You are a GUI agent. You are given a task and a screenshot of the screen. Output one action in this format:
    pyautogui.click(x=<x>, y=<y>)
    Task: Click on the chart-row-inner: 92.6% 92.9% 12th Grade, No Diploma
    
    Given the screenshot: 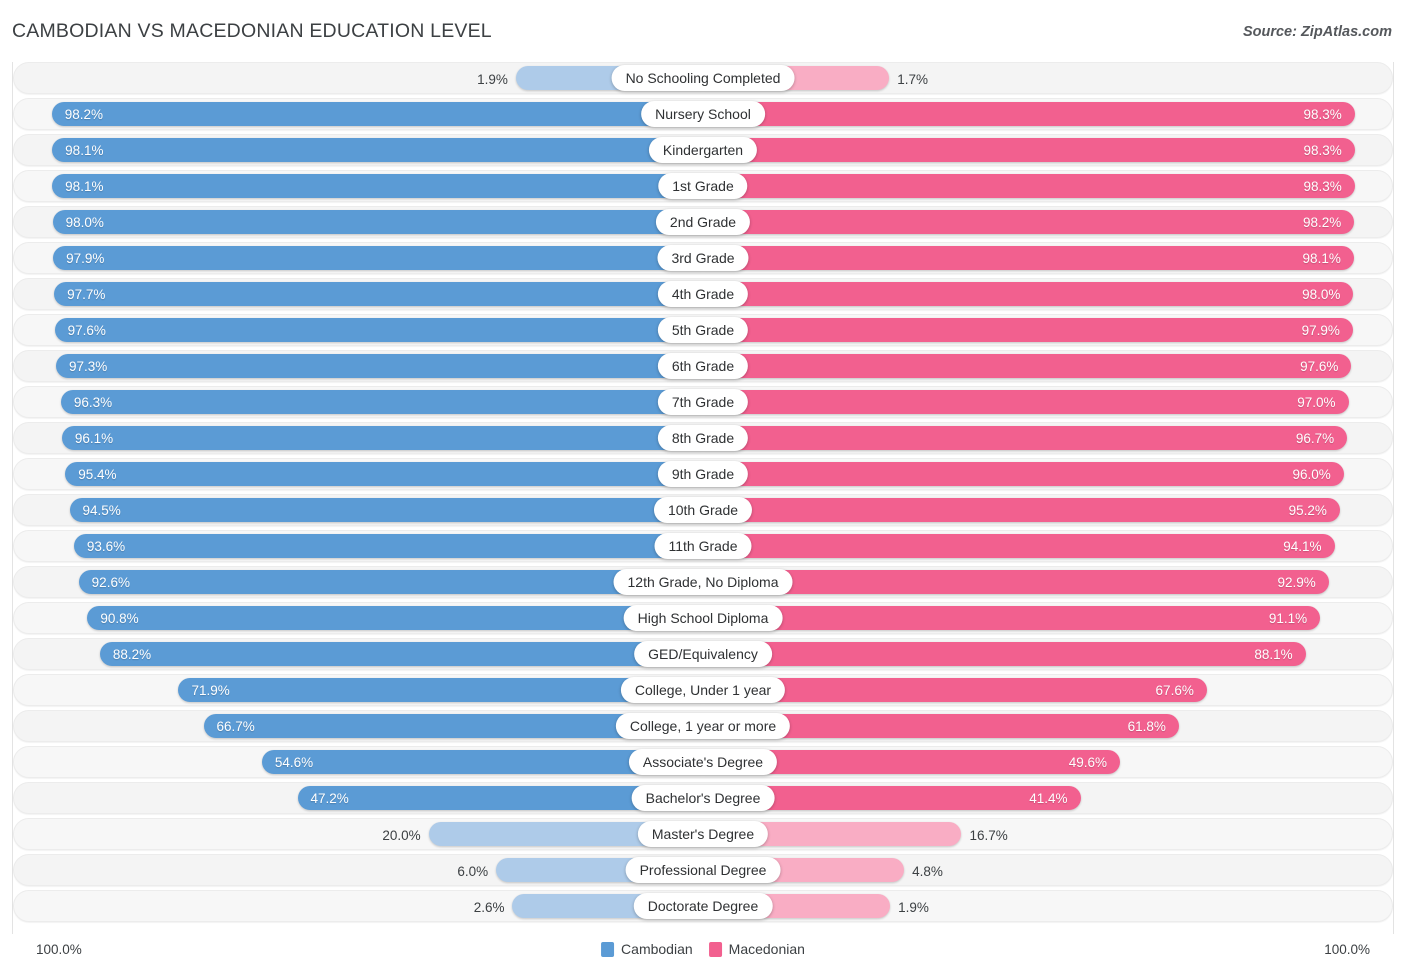 What is the action you would take?
    pyautogui.click(x=703, y=582)
    